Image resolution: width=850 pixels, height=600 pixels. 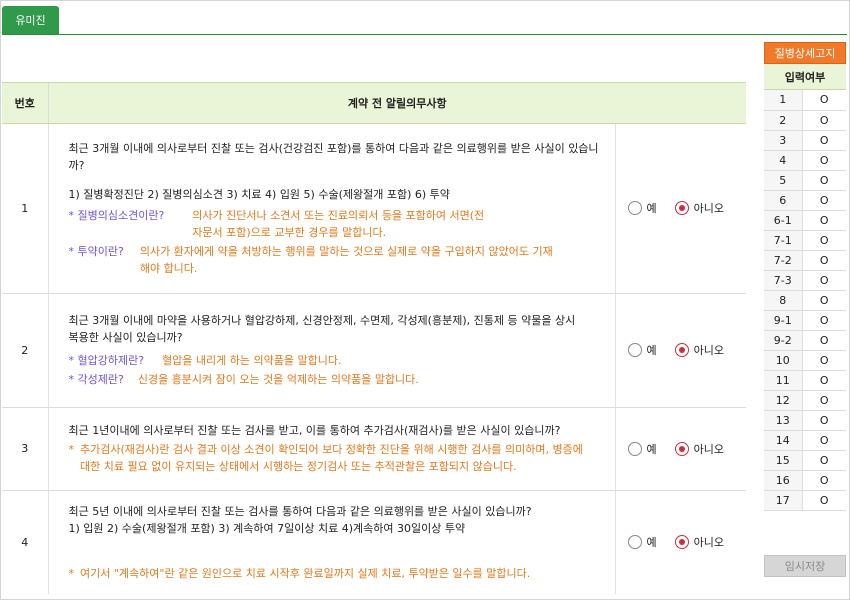 What do you see at coordinates (25, 350) in the screenshot?
I see `row-number: 2` at bounding box center [25, 350].